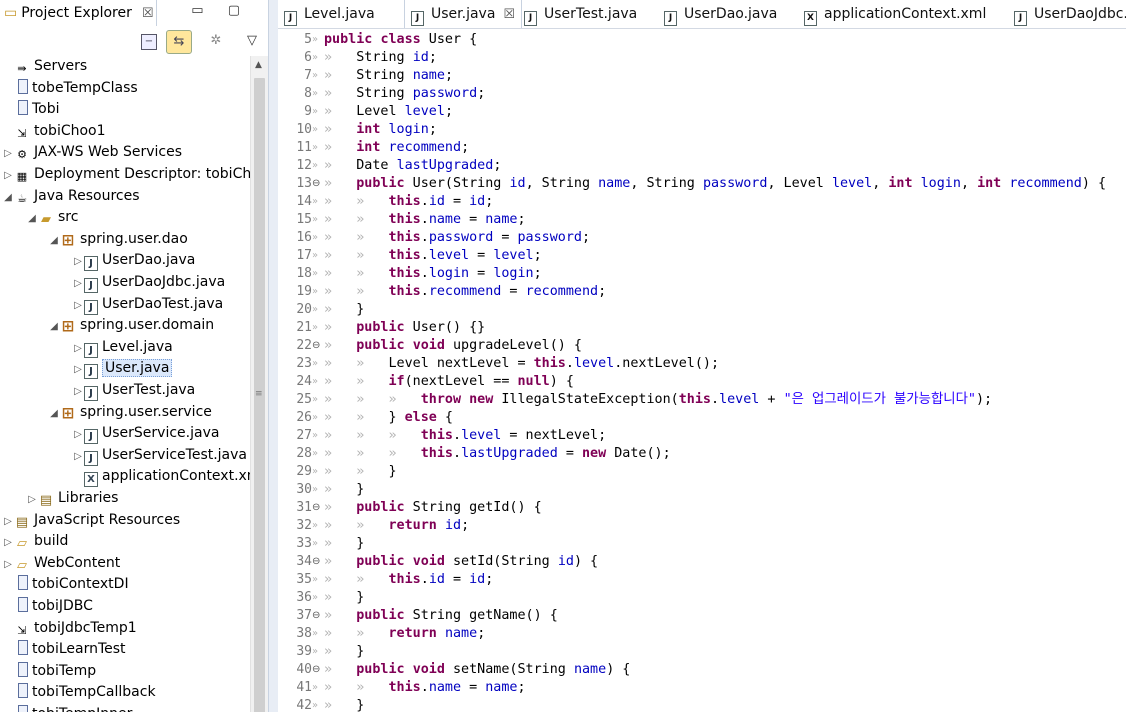 The image size is (1126, 712). What do you see at coordinates (91, 520) in the screenshot?
I see `tree-item: ▷ ▤ JavaScript Resources` at bounding box center [91, 520].